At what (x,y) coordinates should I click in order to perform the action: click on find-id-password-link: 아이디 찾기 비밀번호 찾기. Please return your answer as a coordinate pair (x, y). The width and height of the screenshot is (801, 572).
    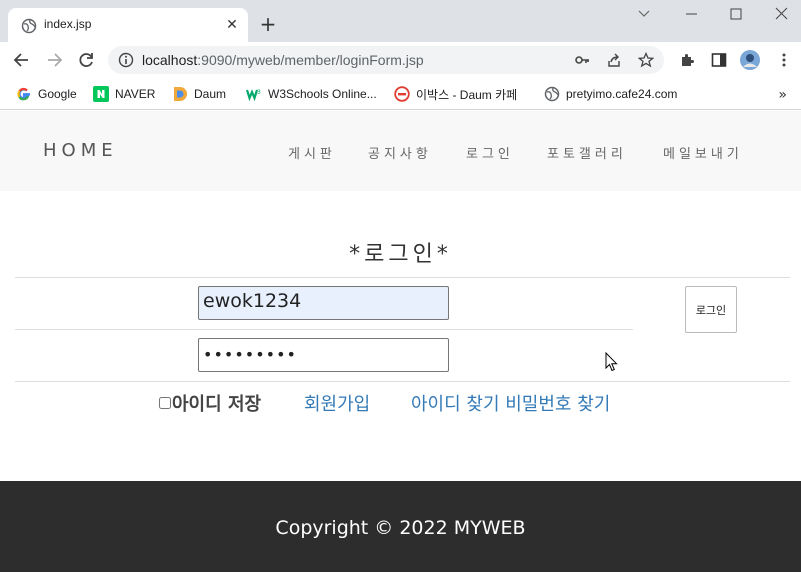
    Looking at the image, I should click on (510, 403).